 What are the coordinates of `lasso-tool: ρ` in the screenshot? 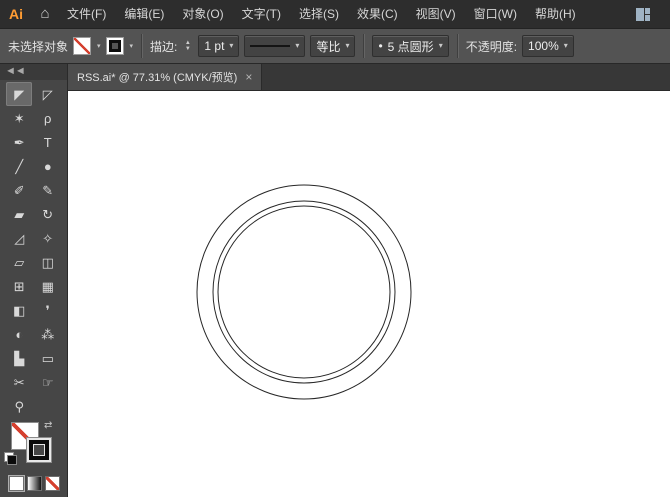 It's located at (48, 118).